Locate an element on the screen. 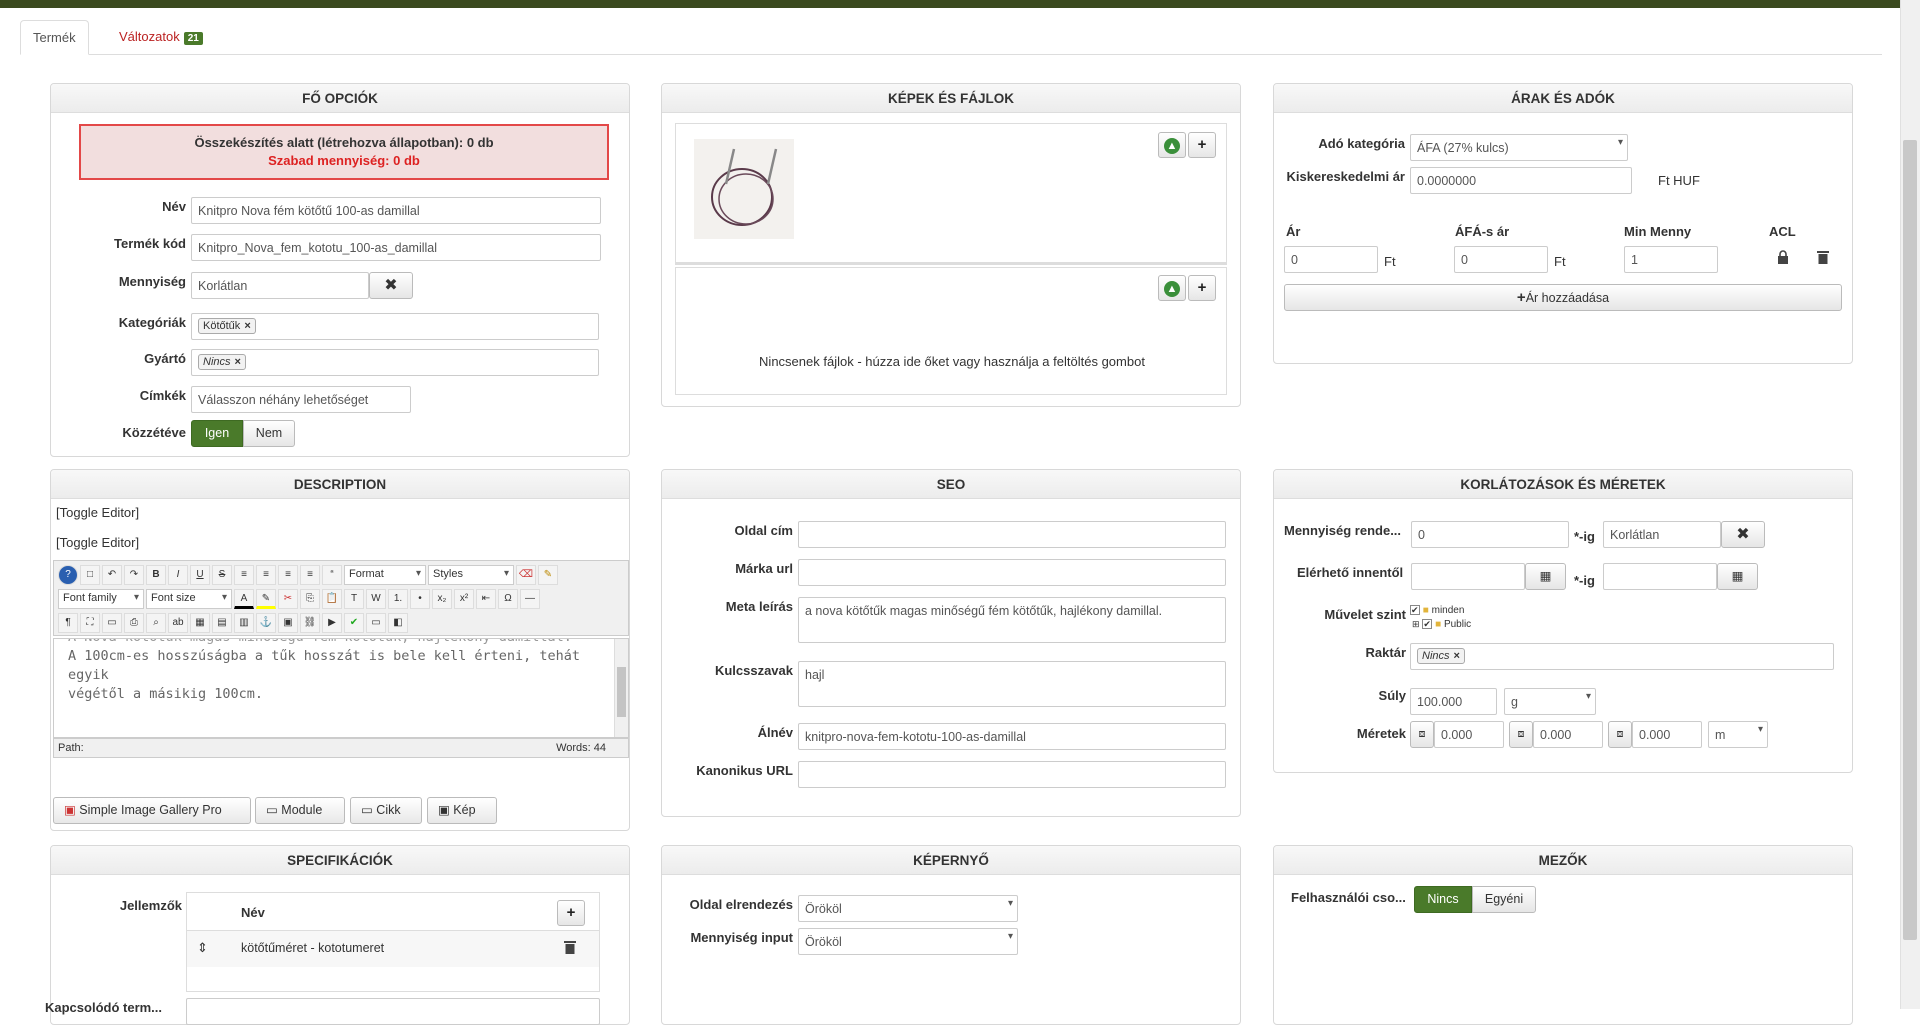 Image resolution: width=1920 pixels, height=1025 pixels. format-select: Format is located at coordinates (385, 575).